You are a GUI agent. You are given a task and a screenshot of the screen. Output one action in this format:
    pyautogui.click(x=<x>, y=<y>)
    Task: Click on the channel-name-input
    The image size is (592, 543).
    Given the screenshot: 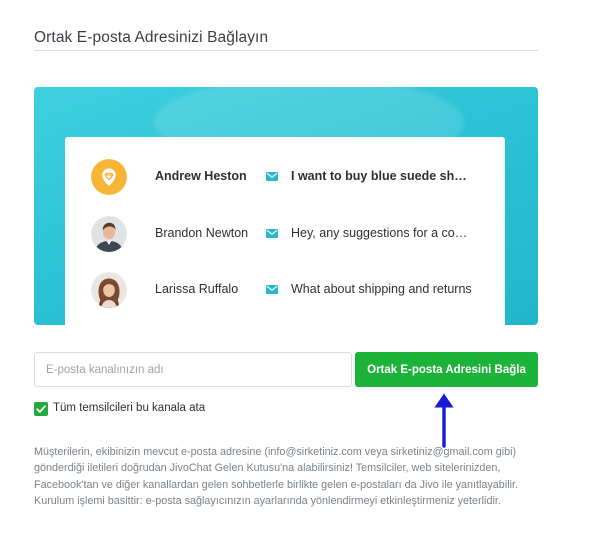 What is the action you would take?
    pyautogui.click(x=193, y=369)
    